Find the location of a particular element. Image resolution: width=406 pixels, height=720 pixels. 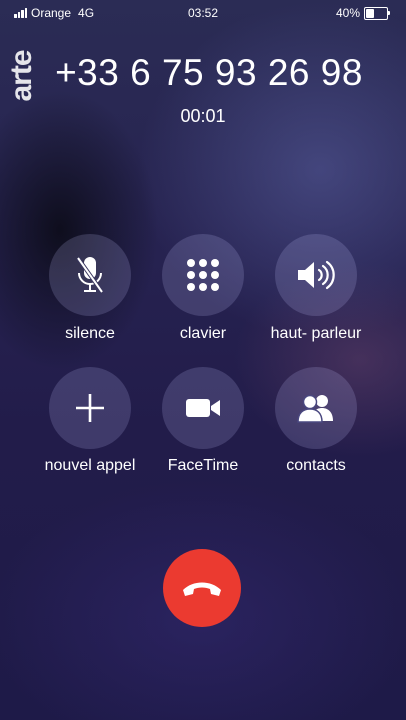

speaker-icon is located at coordinates (316, 275).